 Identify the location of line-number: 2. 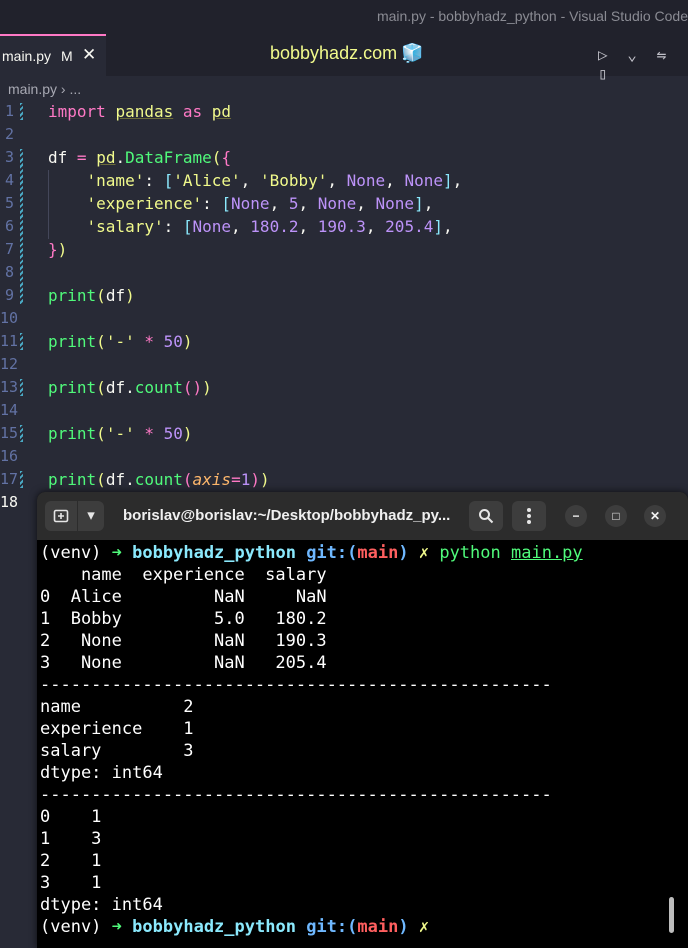
(9, 134).